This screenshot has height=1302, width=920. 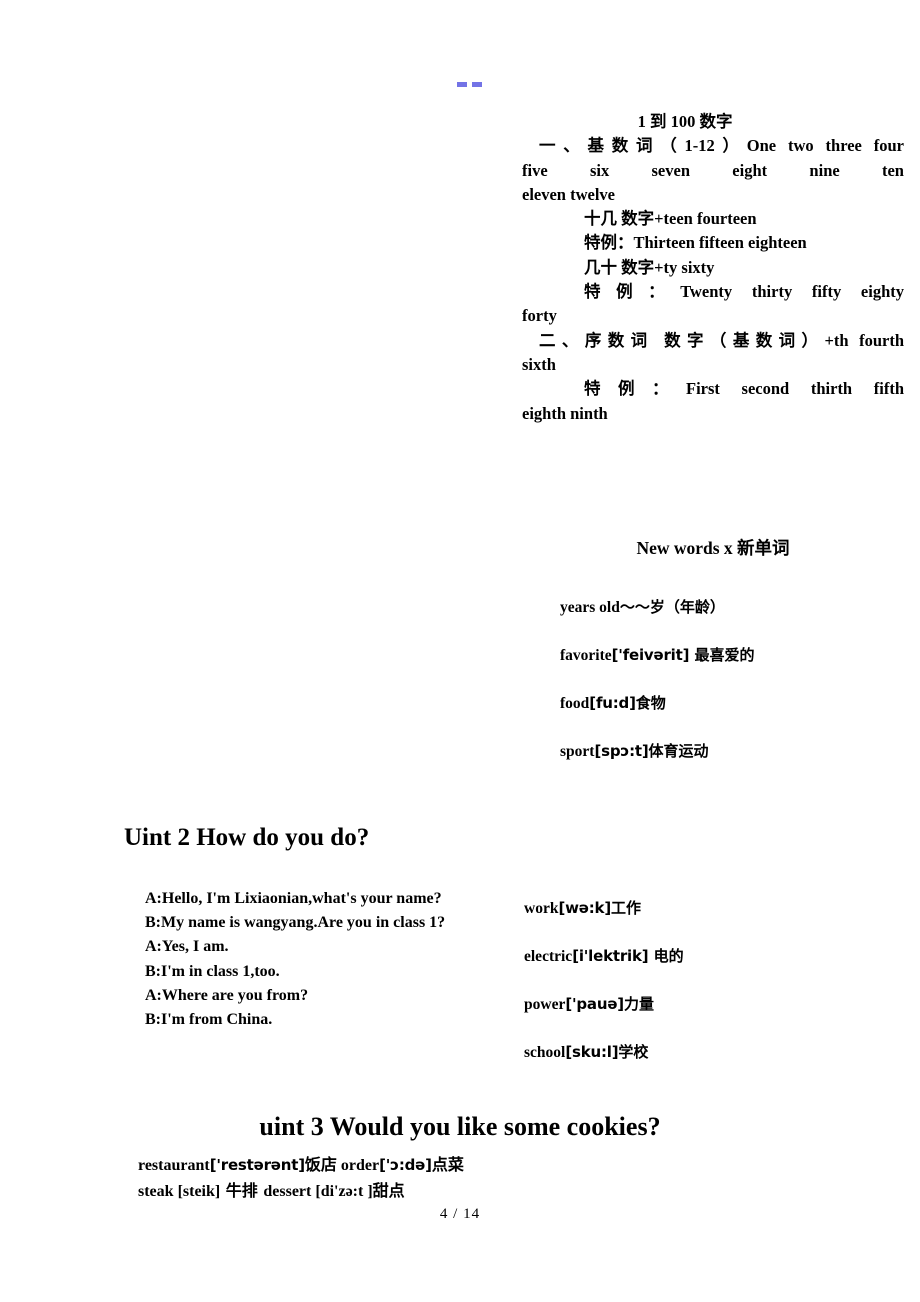 I want to click on vocab-phonetic: ['ɔ:də], so click(x=405, y=1165).